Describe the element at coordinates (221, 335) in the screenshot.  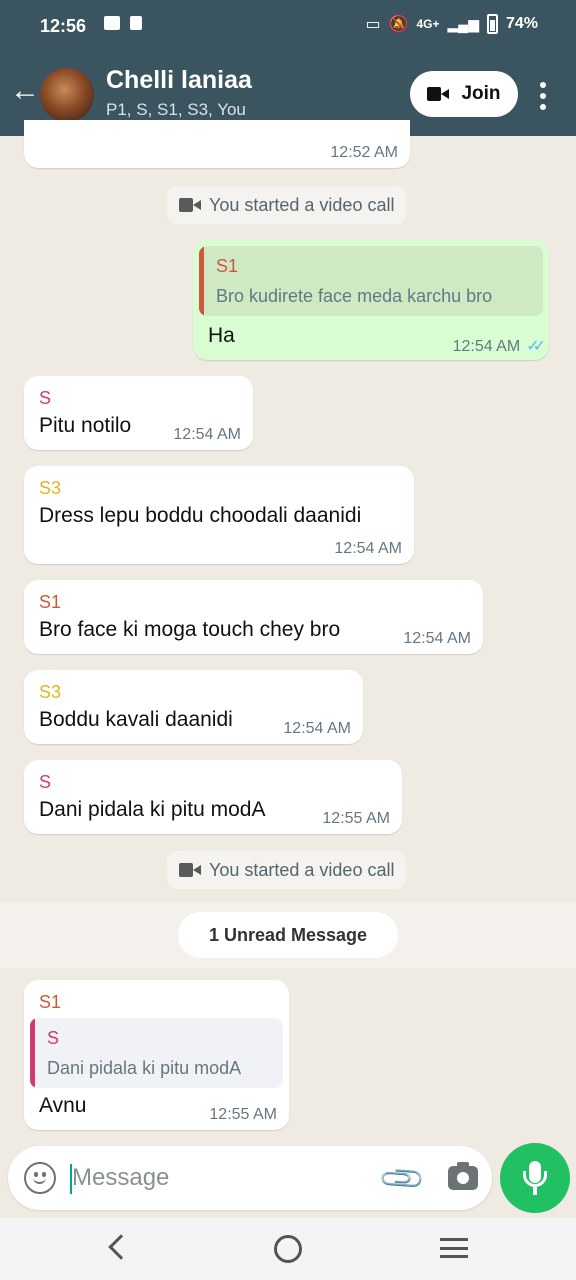
I see `message-text: Ha` at that location.